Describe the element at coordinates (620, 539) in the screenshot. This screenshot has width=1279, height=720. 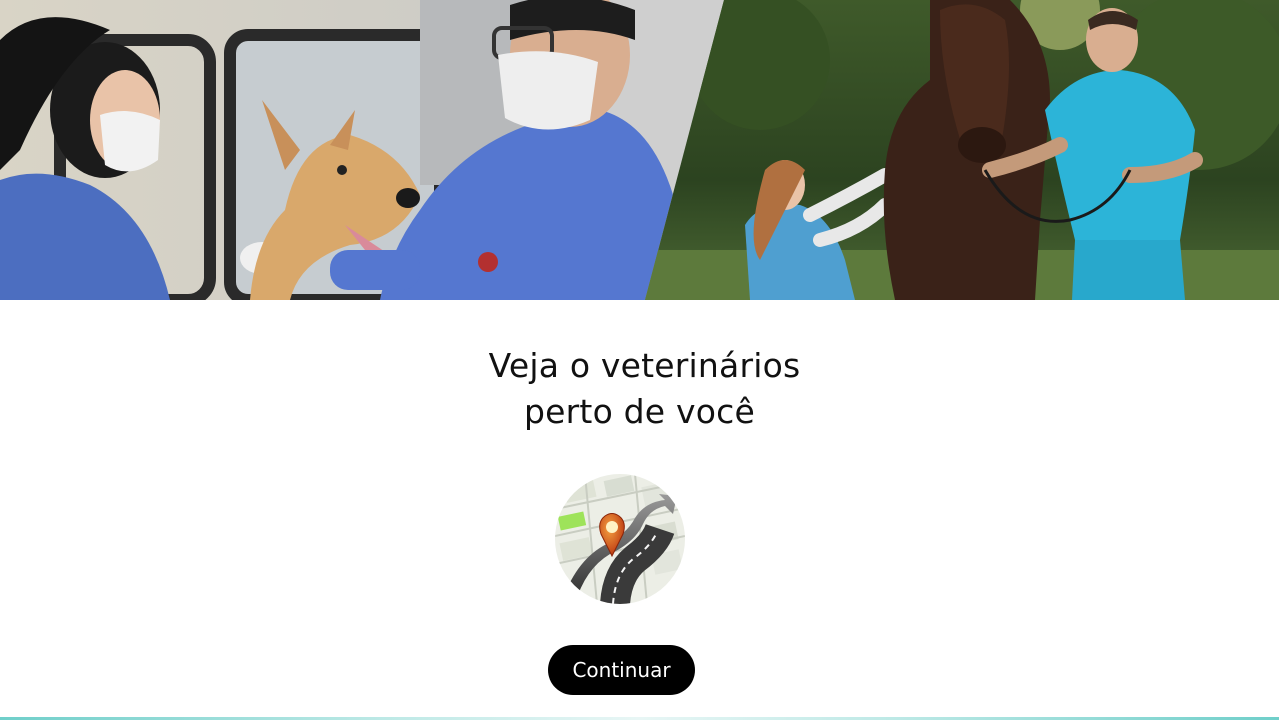
I see `map-route-pin-icon` at that location.